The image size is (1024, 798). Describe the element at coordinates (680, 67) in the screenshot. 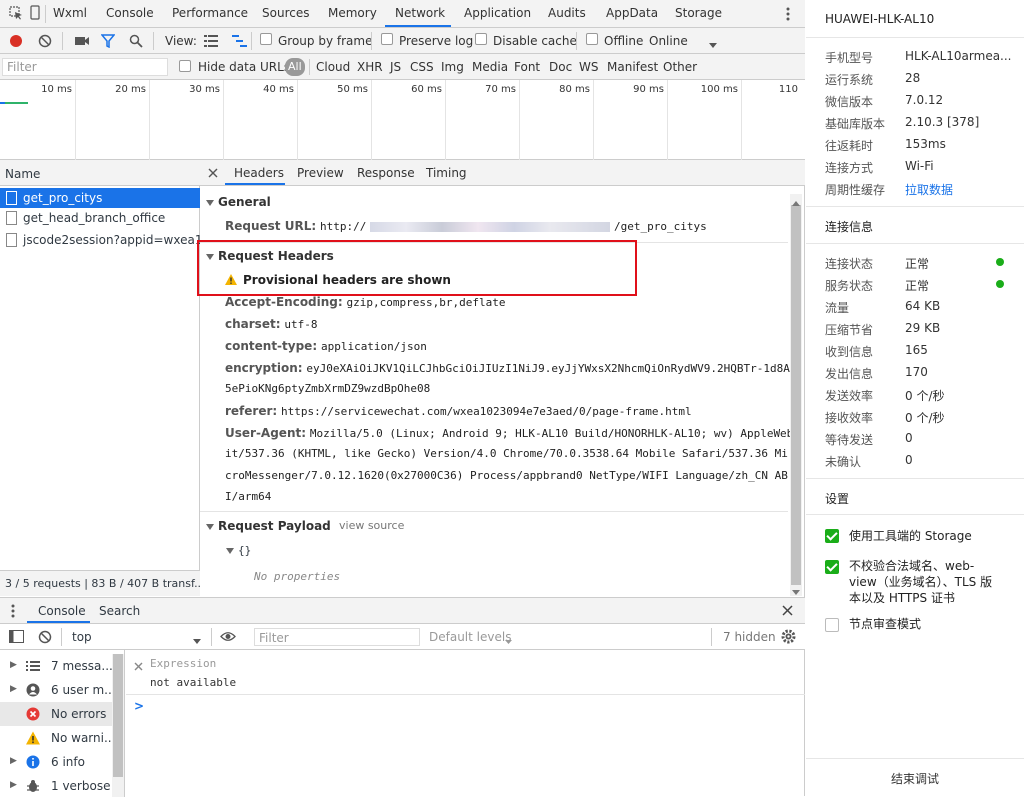

I see `filter-type-other: Other` at that location.